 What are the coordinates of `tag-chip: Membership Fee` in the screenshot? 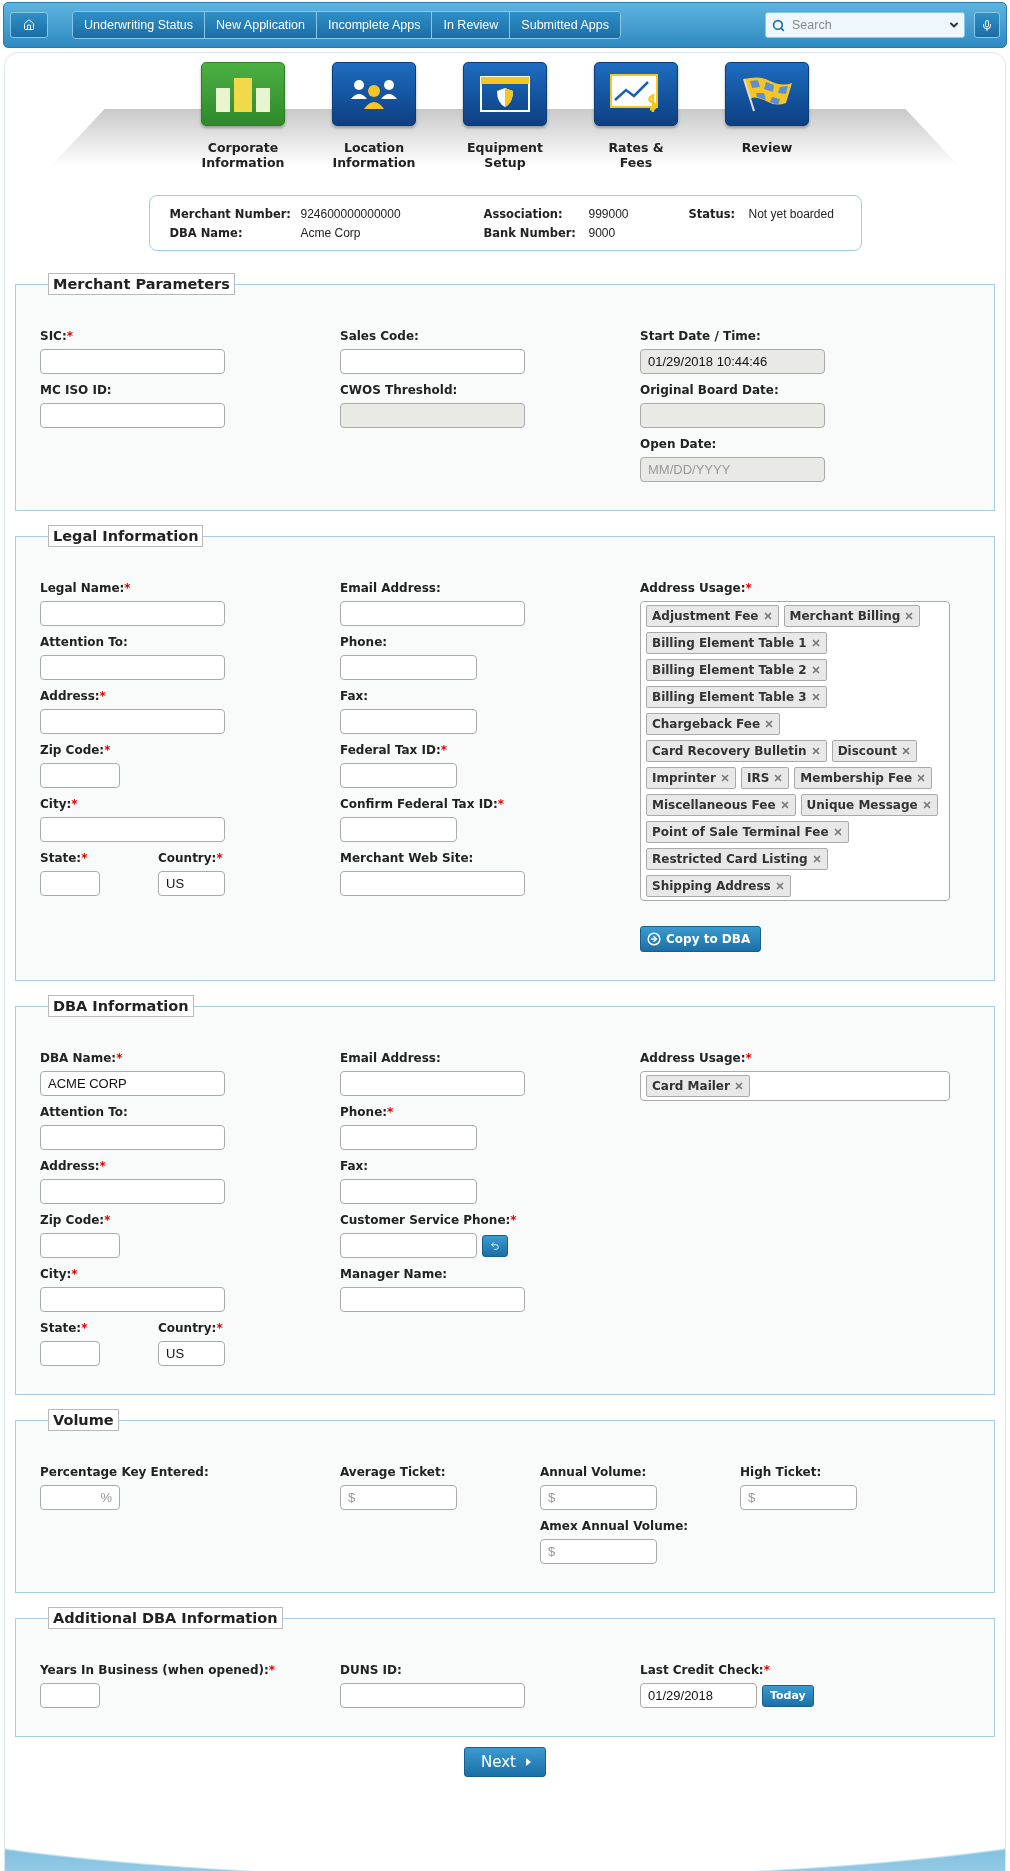 It's located at (863, 778).